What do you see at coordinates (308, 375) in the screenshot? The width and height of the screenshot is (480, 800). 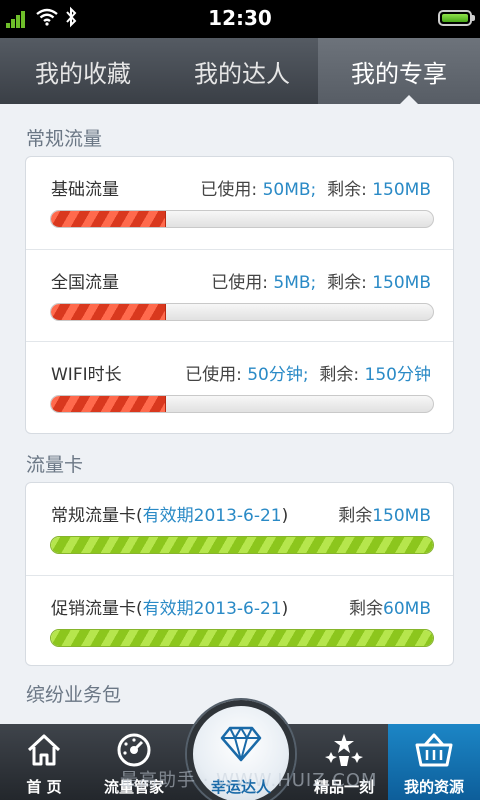 I see `row-usage-info: 已使用: 50分钟; 剩余: 150分钟` at bounding box center [308, 375].